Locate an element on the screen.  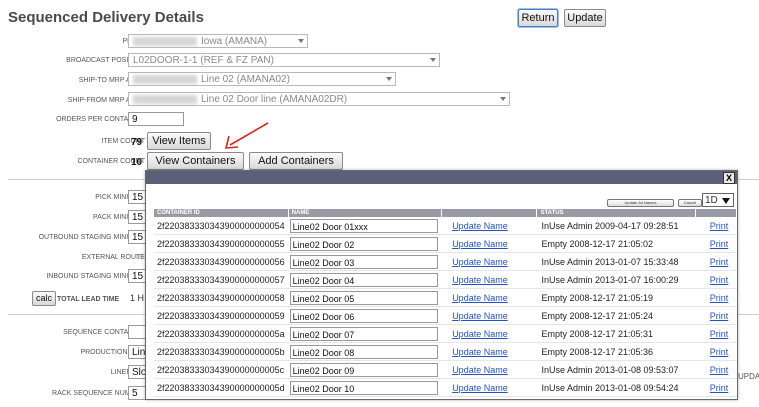
container-count-label: CONTAINER COUNT is located at coordinates (111, 161).